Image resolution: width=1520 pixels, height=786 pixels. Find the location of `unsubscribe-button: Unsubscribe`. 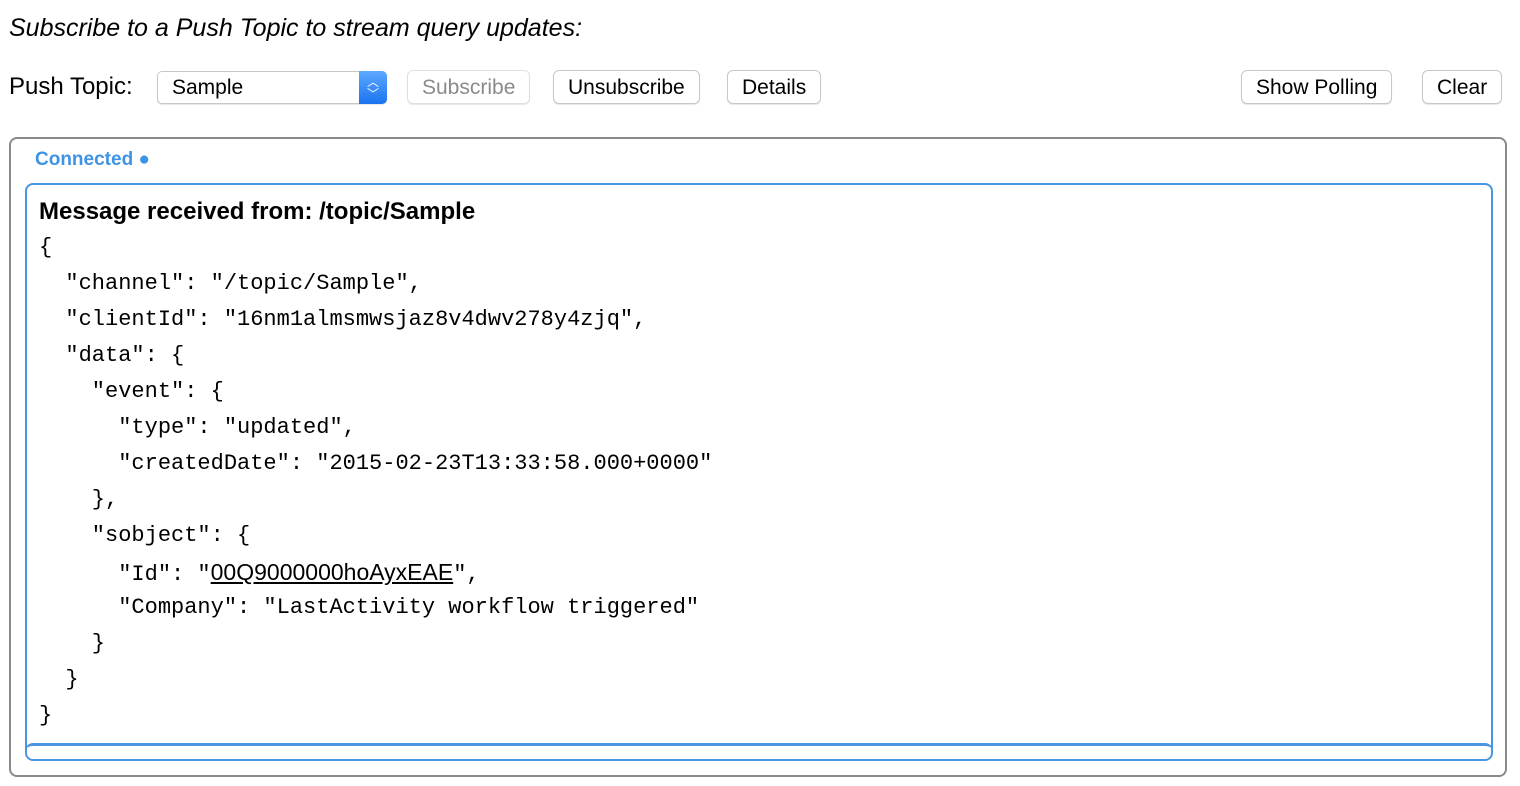

unsubscribe-button: Unsubscribe is located at coordinates (626, 87).